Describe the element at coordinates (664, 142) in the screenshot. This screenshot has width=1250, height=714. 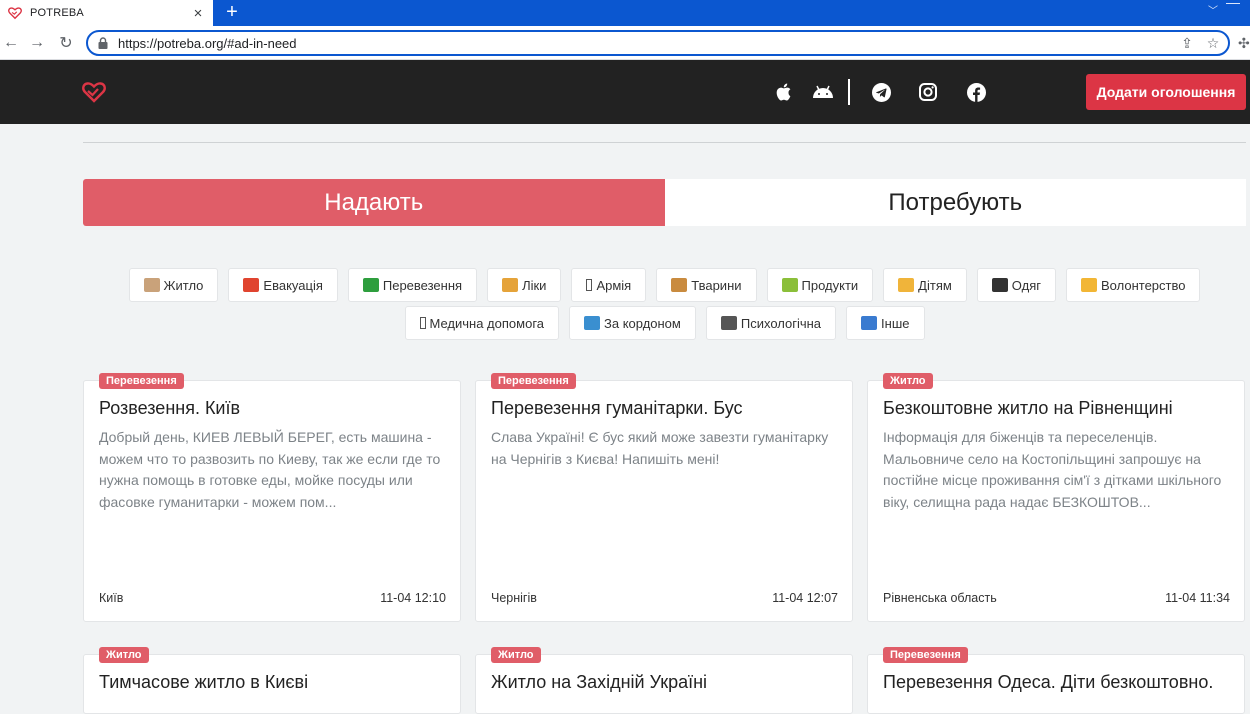
I see `divider-line` at that location.